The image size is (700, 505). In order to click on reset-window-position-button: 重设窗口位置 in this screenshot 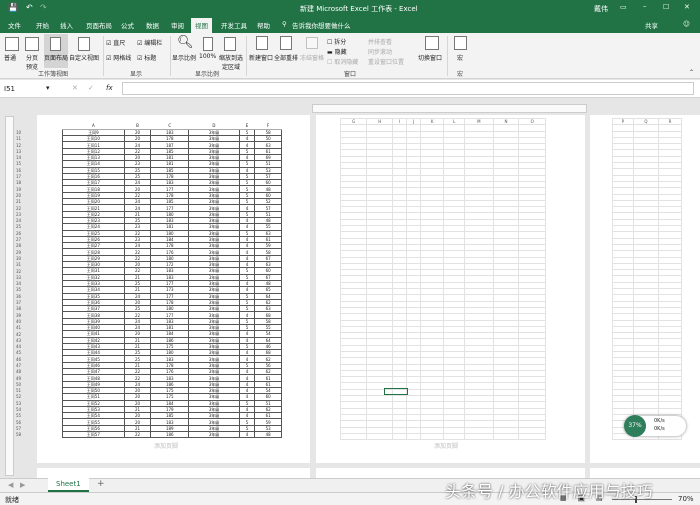, I will do `click(386, 61)`.